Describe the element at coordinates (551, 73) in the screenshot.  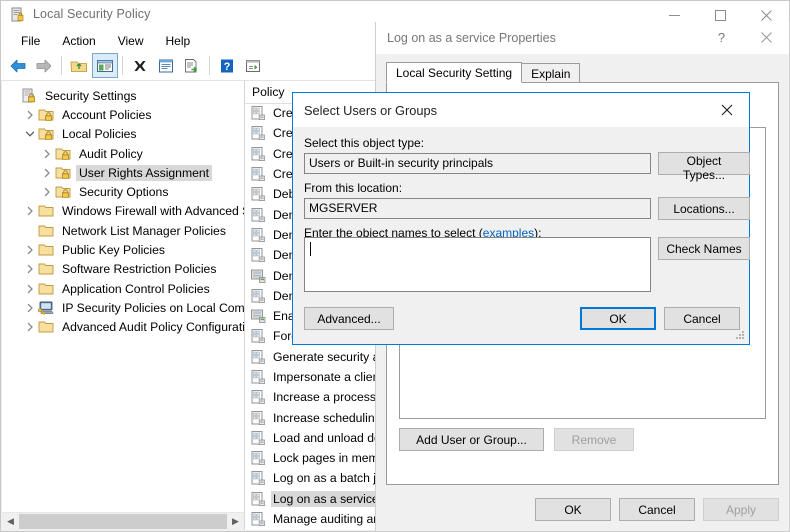
I see `tab-explain: Explain` at that location.